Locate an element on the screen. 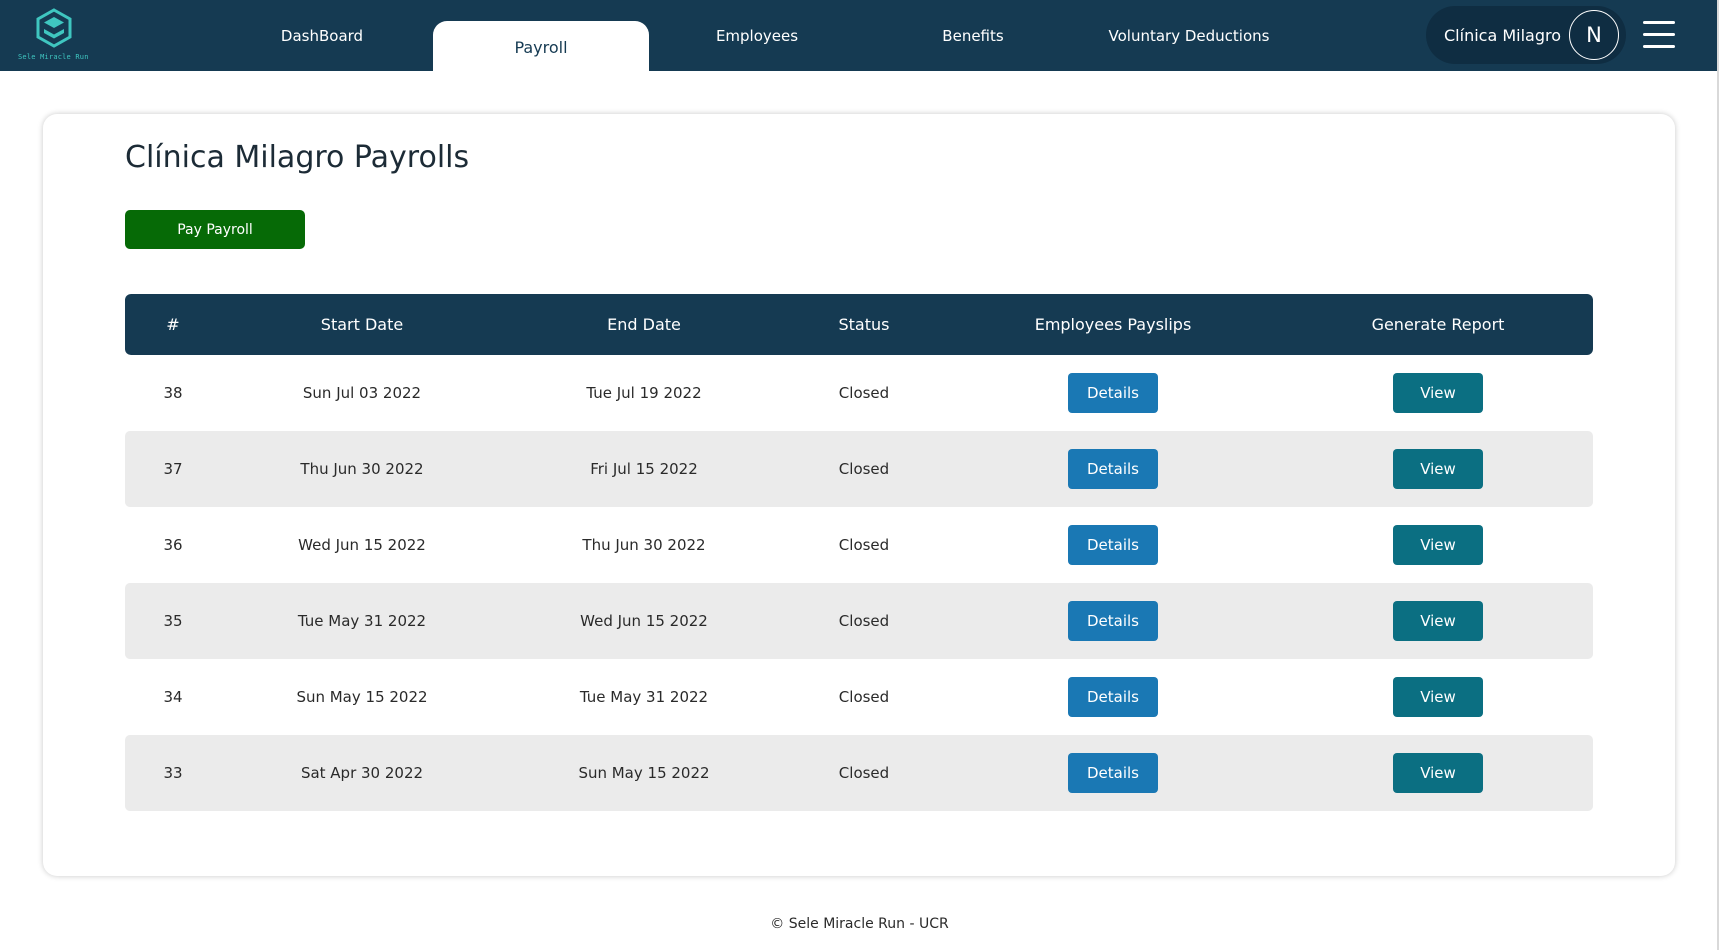 The height and width of the screenshot is (950, 1719). row-number: 37 is located at coordinates (173, 469).